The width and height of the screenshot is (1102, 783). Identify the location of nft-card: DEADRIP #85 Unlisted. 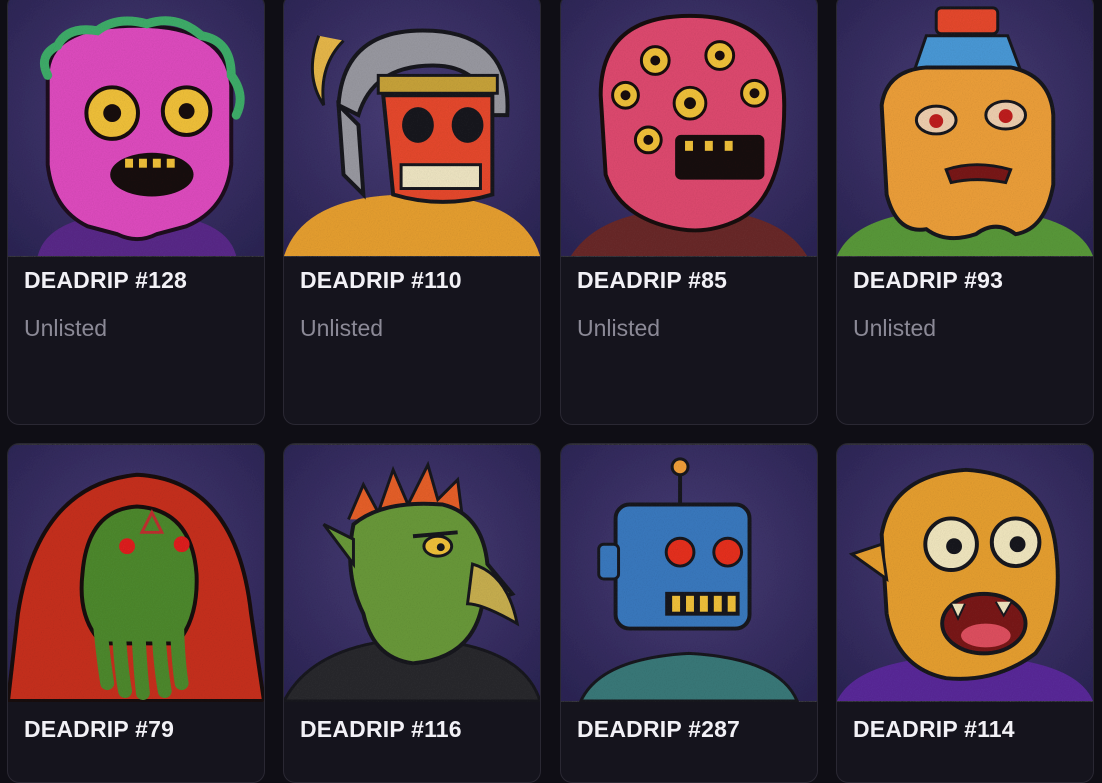
(689, 212).